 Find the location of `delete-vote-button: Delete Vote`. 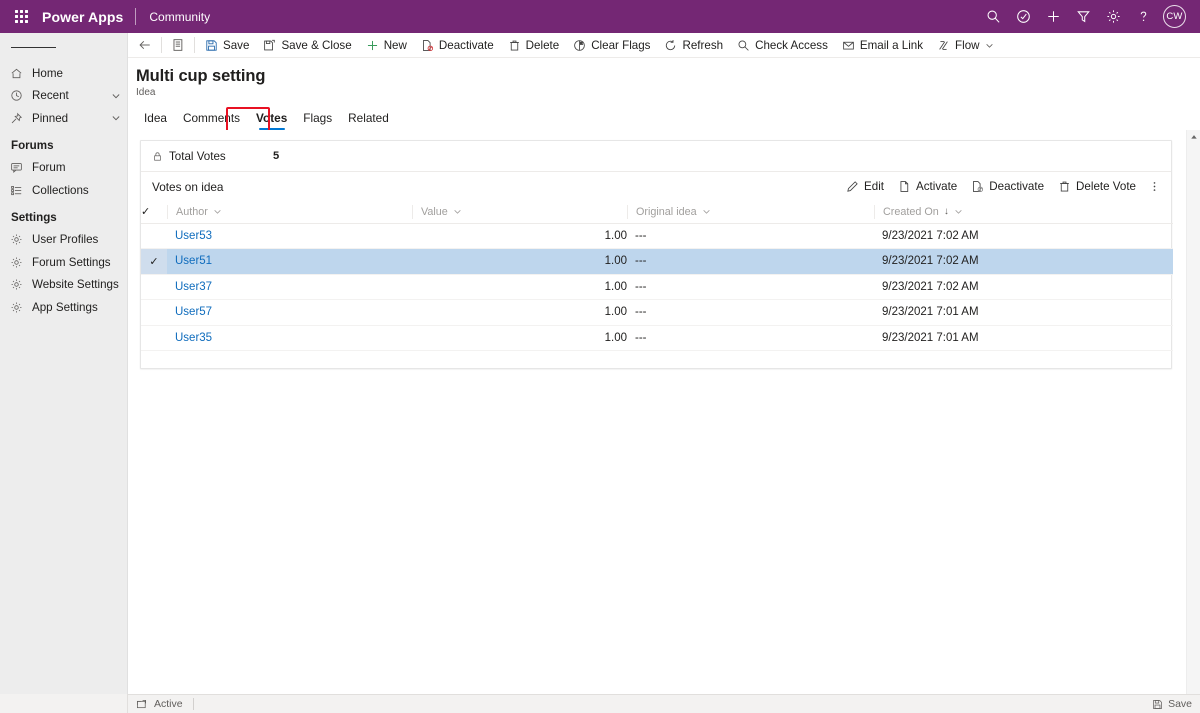

delete-vote-button: Delete Vote is located at coordinates (1097, 186).